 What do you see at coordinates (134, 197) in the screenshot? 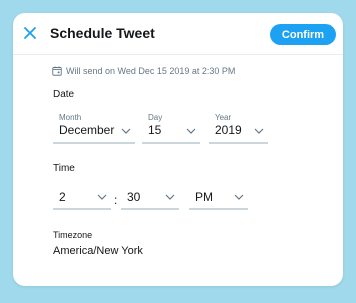
I see `minute-select-value: 30` at bounding box center [134, 197].